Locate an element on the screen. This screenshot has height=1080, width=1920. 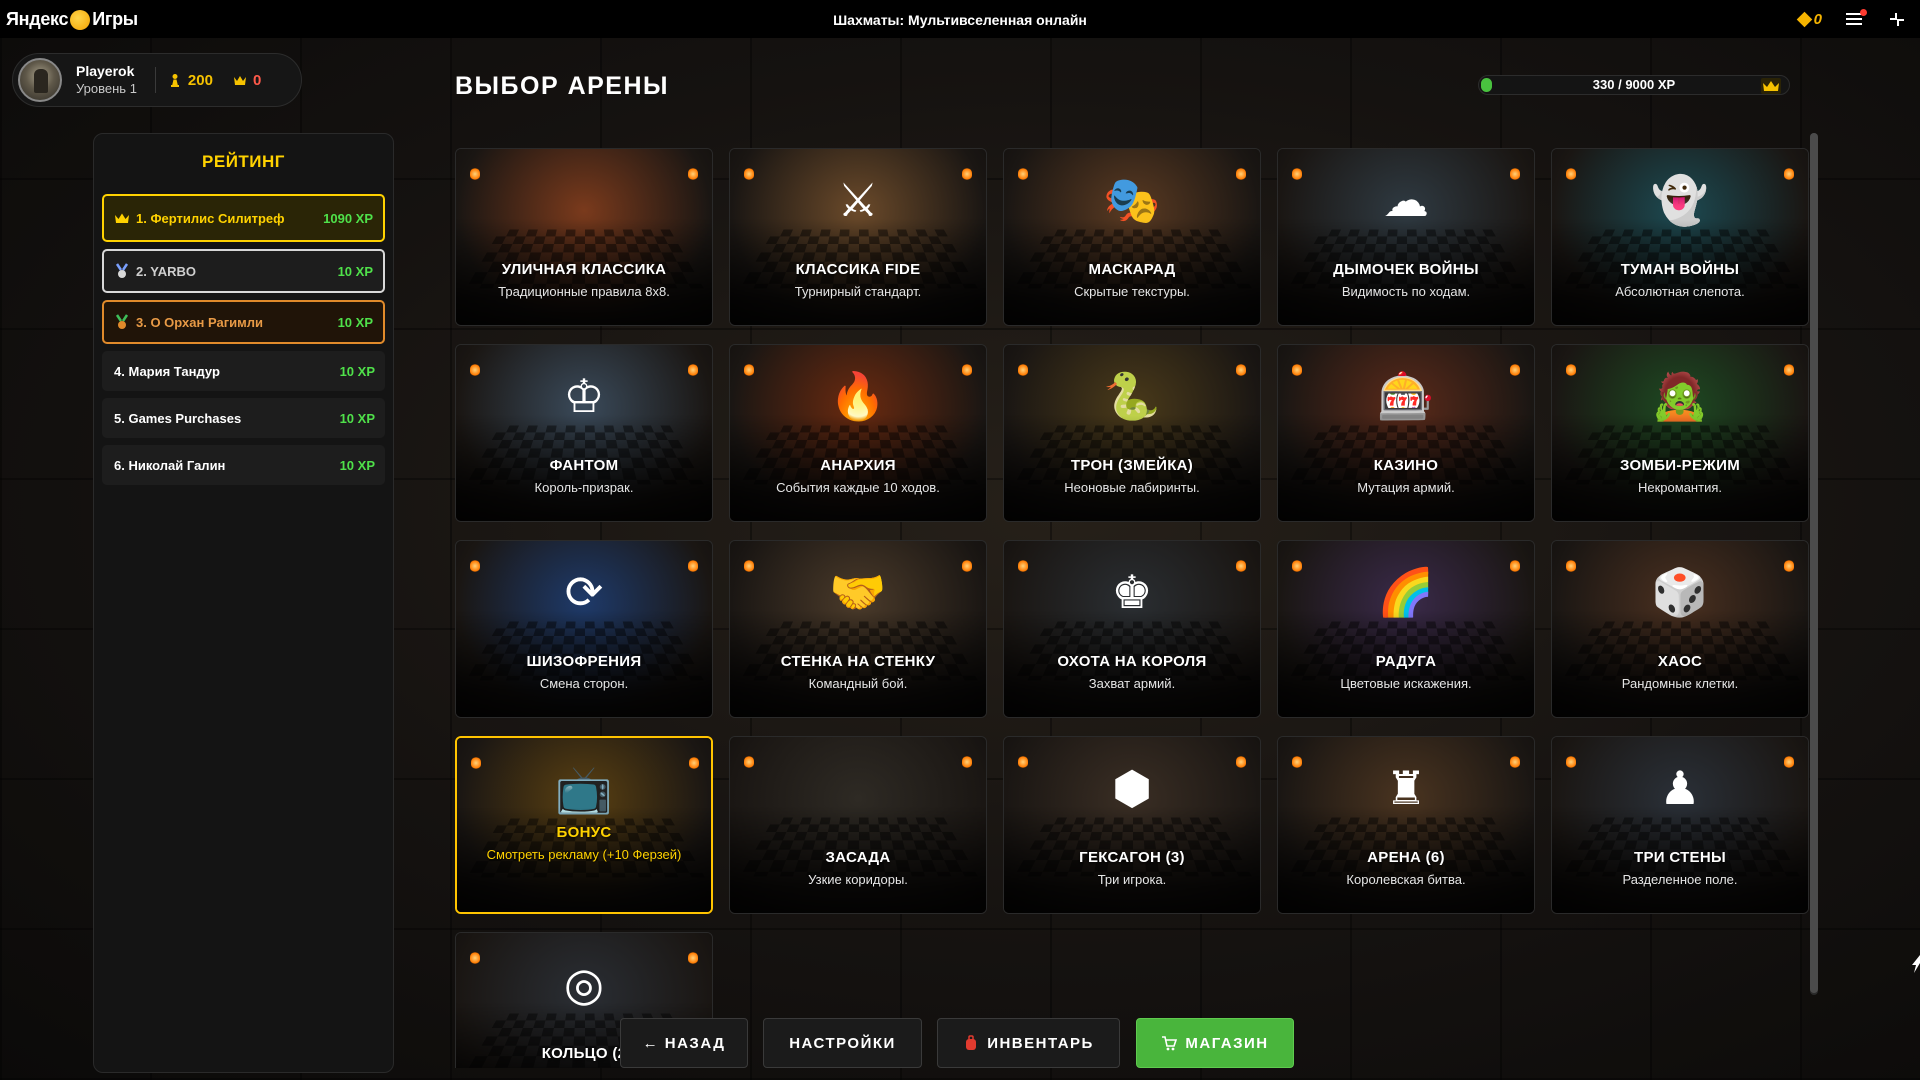
arena-title: ТРИ СТЕНЫ is located at coordinates (1680, 857).